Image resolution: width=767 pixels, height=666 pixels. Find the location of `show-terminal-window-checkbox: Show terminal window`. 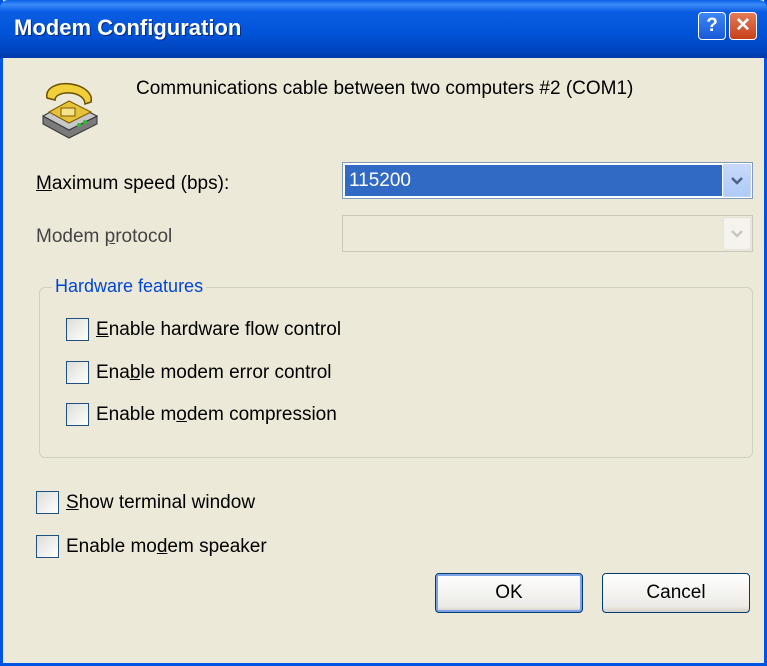

show-terminal-window-checkbox: Show terminal window is located at coordinates (145, 502).